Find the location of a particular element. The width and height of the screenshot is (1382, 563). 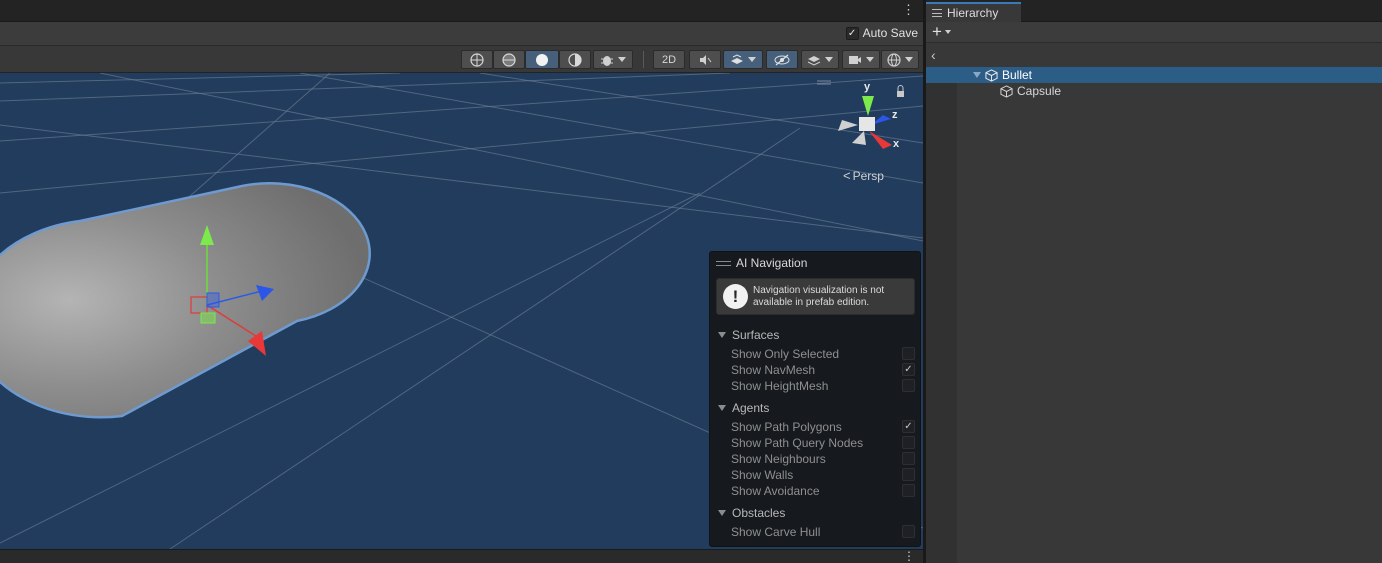

show-path-polygons-row: Show Path Polygons ✓ is located at coordinates (823, 427).